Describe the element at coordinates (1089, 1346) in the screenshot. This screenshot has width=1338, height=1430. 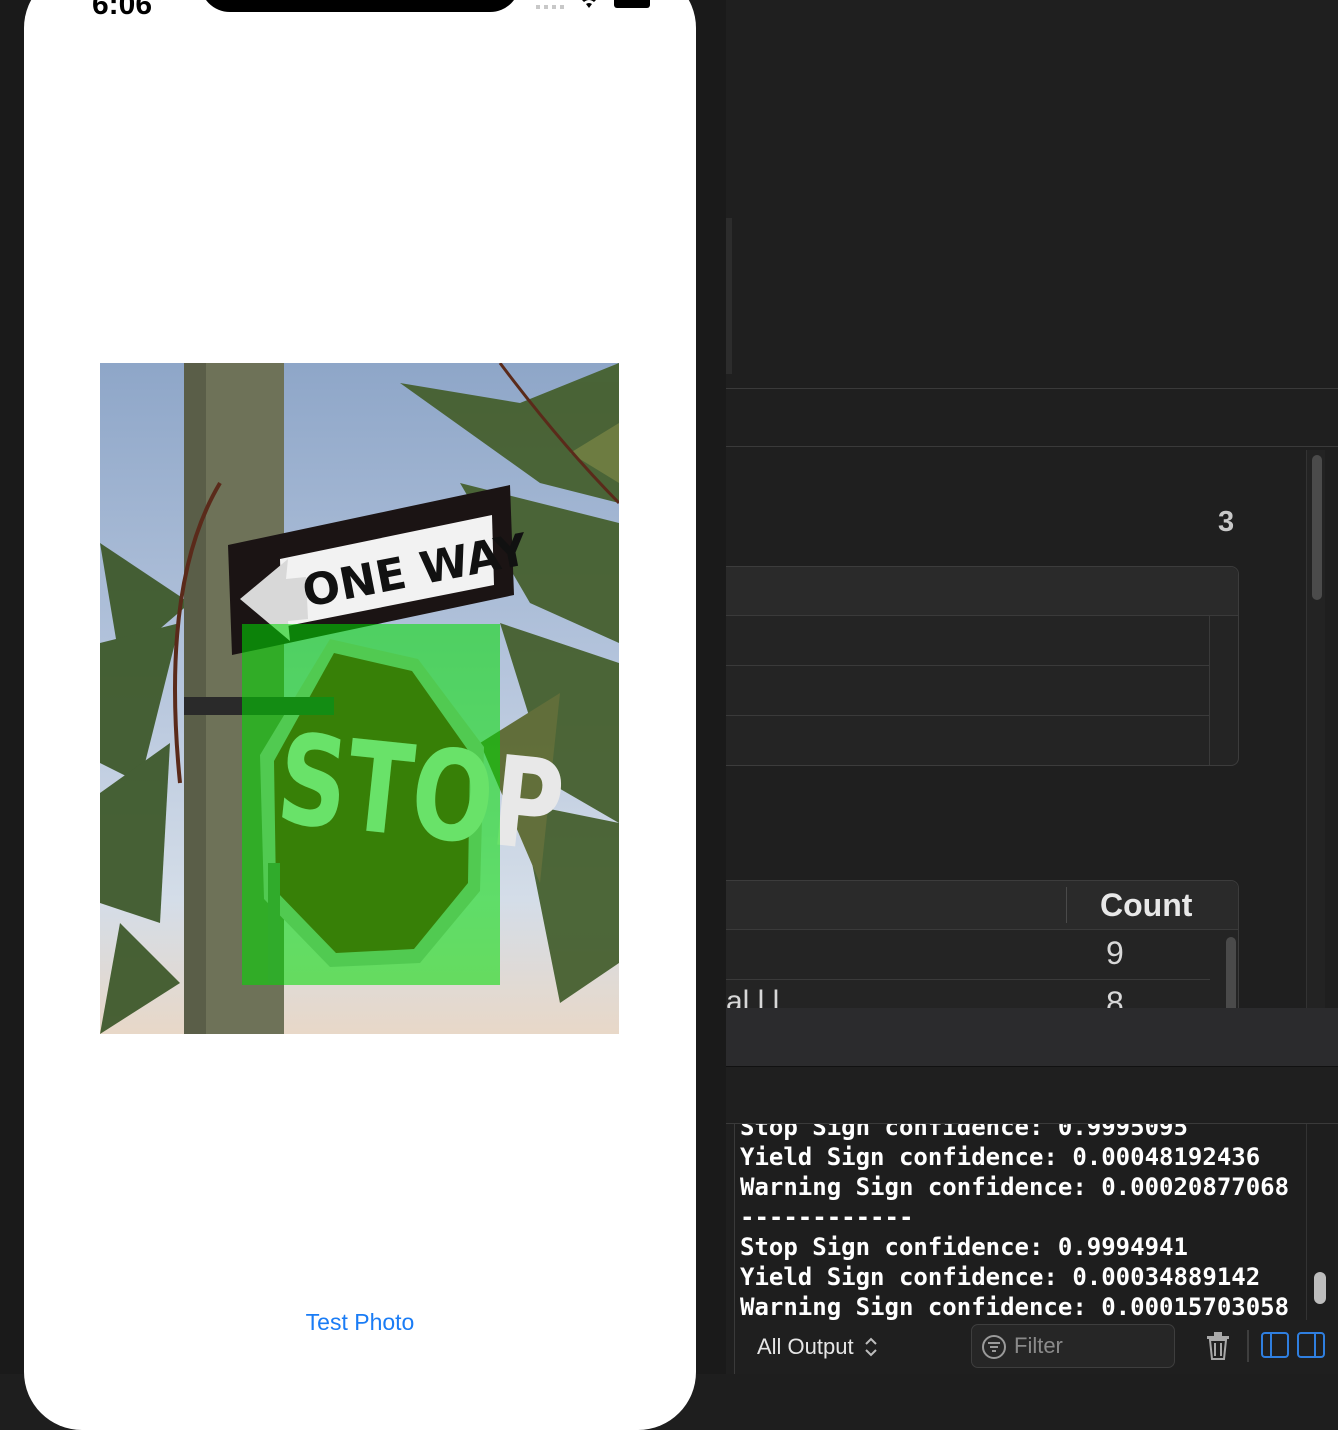
I see `filter-input` at that location.